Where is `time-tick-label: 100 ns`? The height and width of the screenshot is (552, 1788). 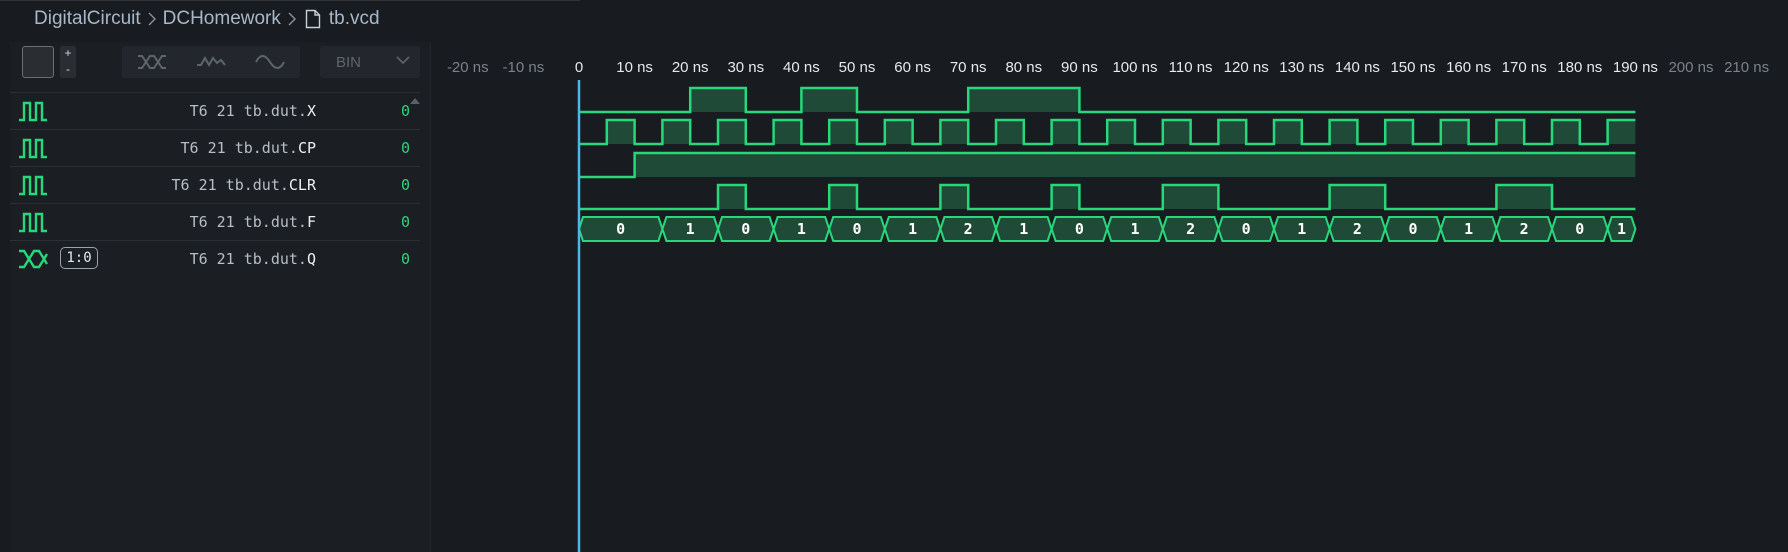
time-tick-label: 100 ns is located at coordinates (1134, 67).